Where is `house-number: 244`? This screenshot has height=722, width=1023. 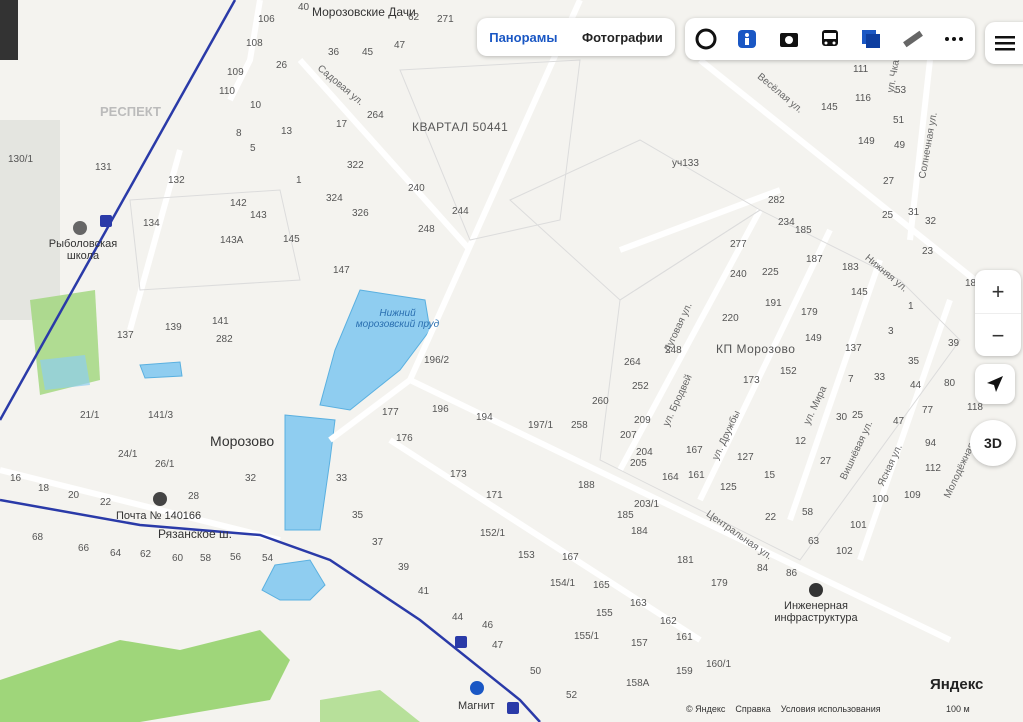 house-number: 244 is located at coordinates (460, 211).